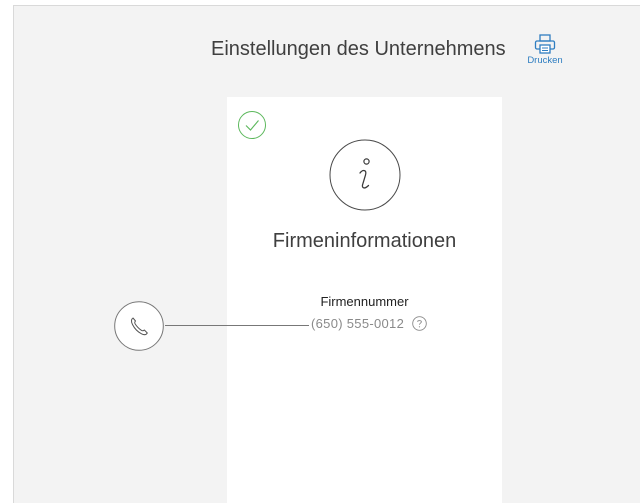  Describe the element at coordinates (364, 241) in the screenshot. I see `card-title: Firmeninformationen` at that location.